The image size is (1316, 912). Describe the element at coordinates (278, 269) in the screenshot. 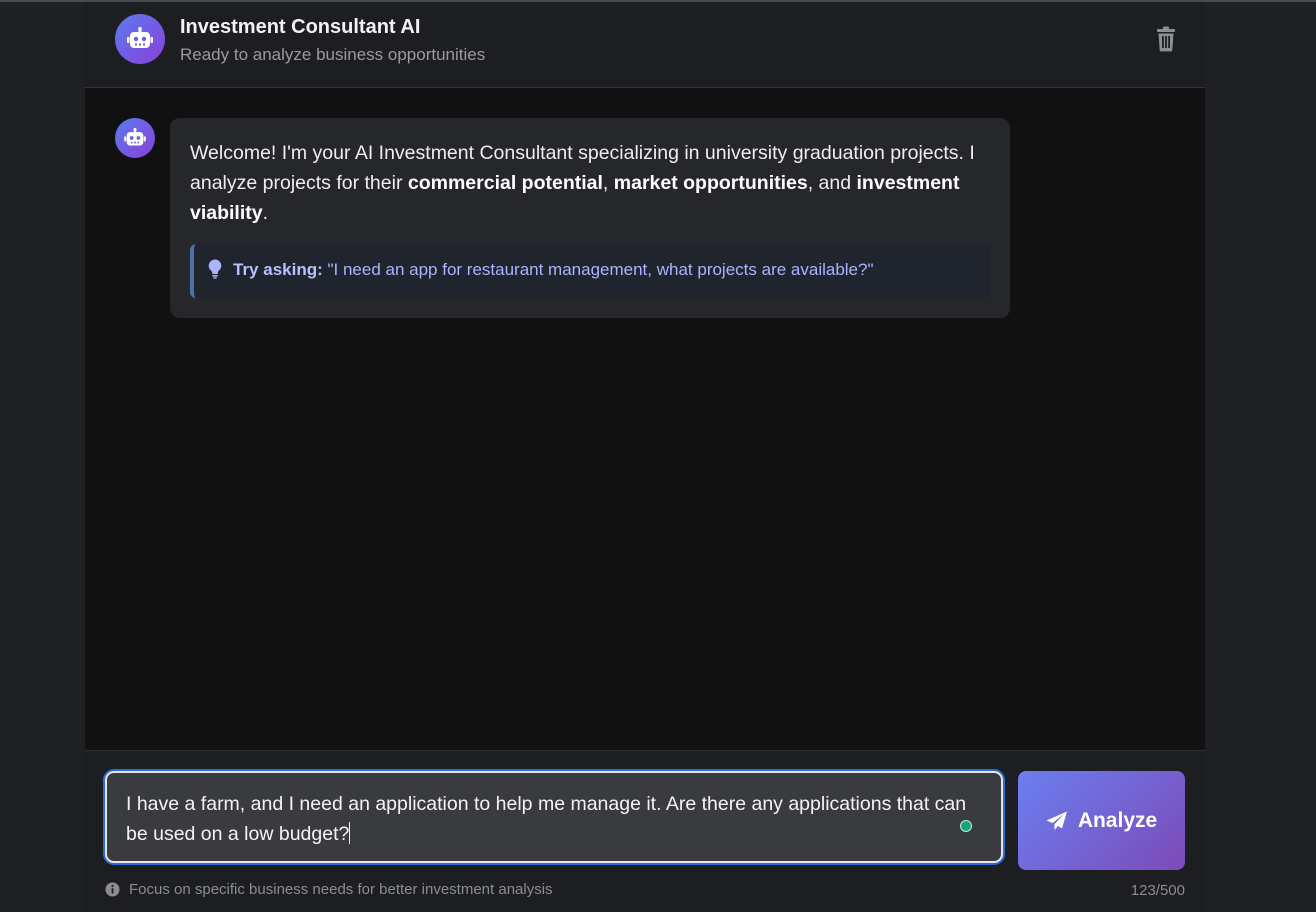

I see `suggestion-label: Try asking:` at that location.